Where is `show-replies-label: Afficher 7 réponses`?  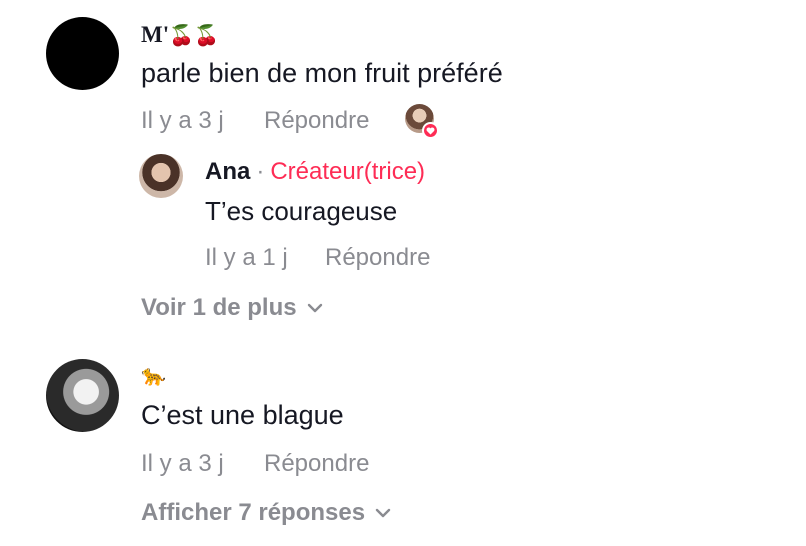 show-replies-label: Afficher 7 réponses is located at coordinates (253, 512).